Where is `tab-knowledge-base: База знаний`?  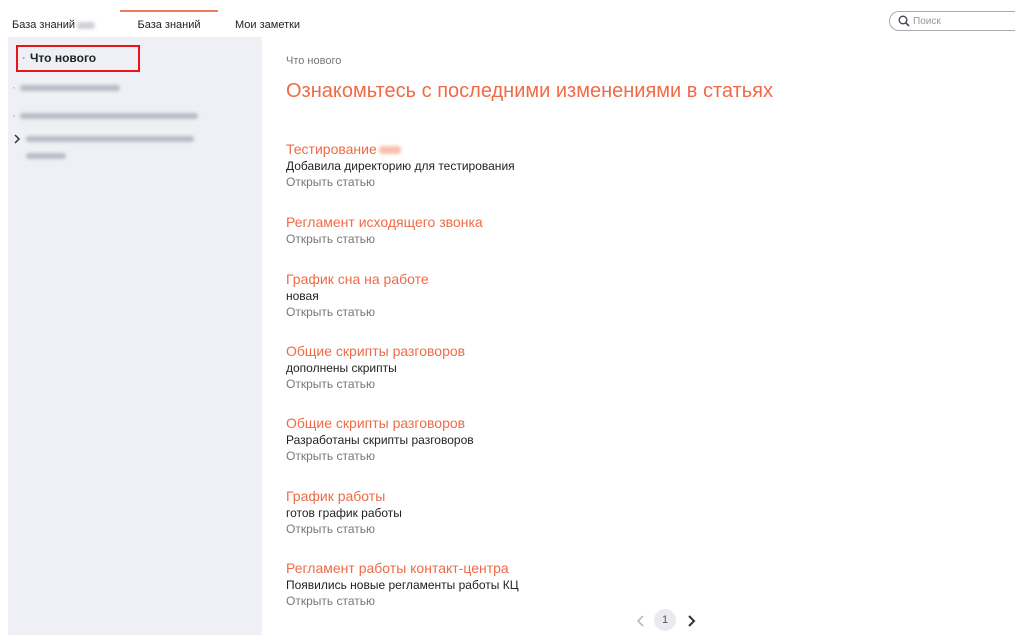
tab-knowledge-base: База знаний is located at coordinates (169, 23).